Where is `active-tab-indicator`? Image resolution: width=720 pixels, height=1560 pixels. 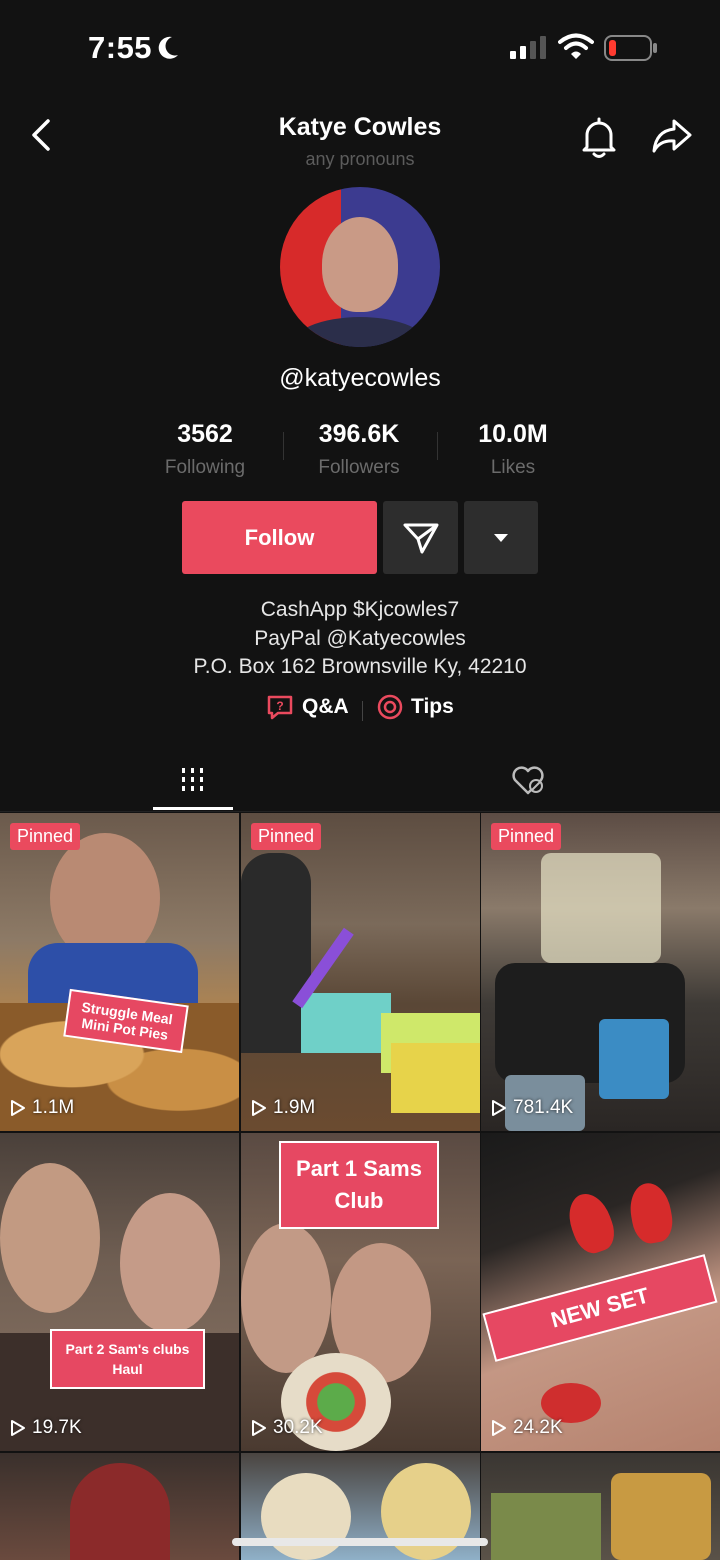
active-tab-indicator is located at coordinates (193, 808).